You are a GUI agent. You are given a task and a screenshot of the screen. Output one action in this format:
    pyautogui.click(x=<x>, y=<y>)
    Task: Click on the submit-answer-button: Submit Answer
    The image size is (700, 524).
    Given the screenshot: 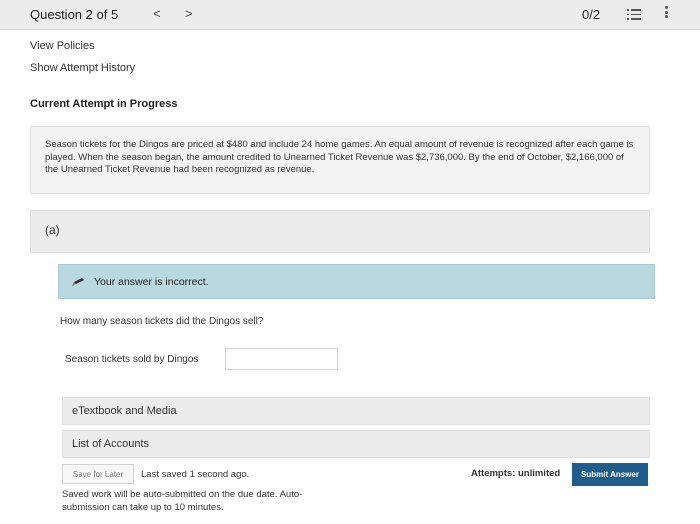 What is the action you would take?
    pyautogui.click(x=610, y=474)
    